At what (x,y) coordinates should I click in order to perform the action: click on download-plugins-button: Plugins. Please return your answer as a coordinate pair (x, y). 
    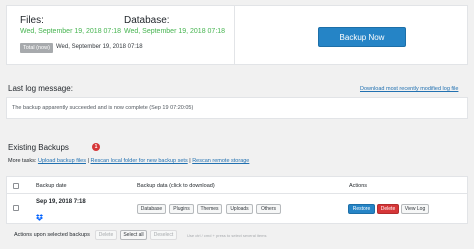
    Looking at the image, I should click on (181, 209).